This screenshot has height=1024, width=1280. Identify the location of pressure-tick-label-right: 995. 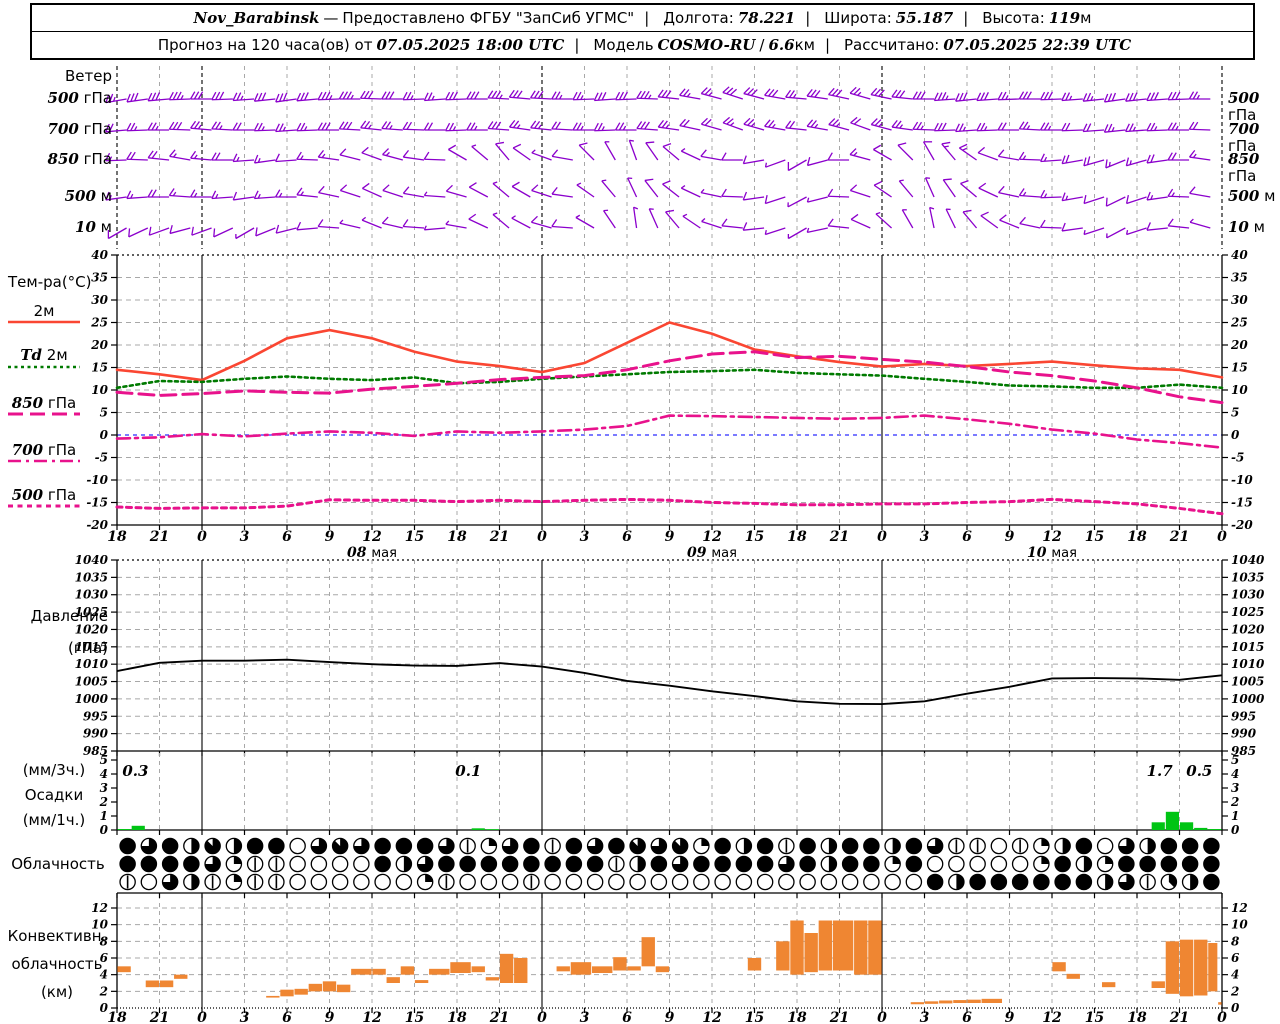
(1243, 716).